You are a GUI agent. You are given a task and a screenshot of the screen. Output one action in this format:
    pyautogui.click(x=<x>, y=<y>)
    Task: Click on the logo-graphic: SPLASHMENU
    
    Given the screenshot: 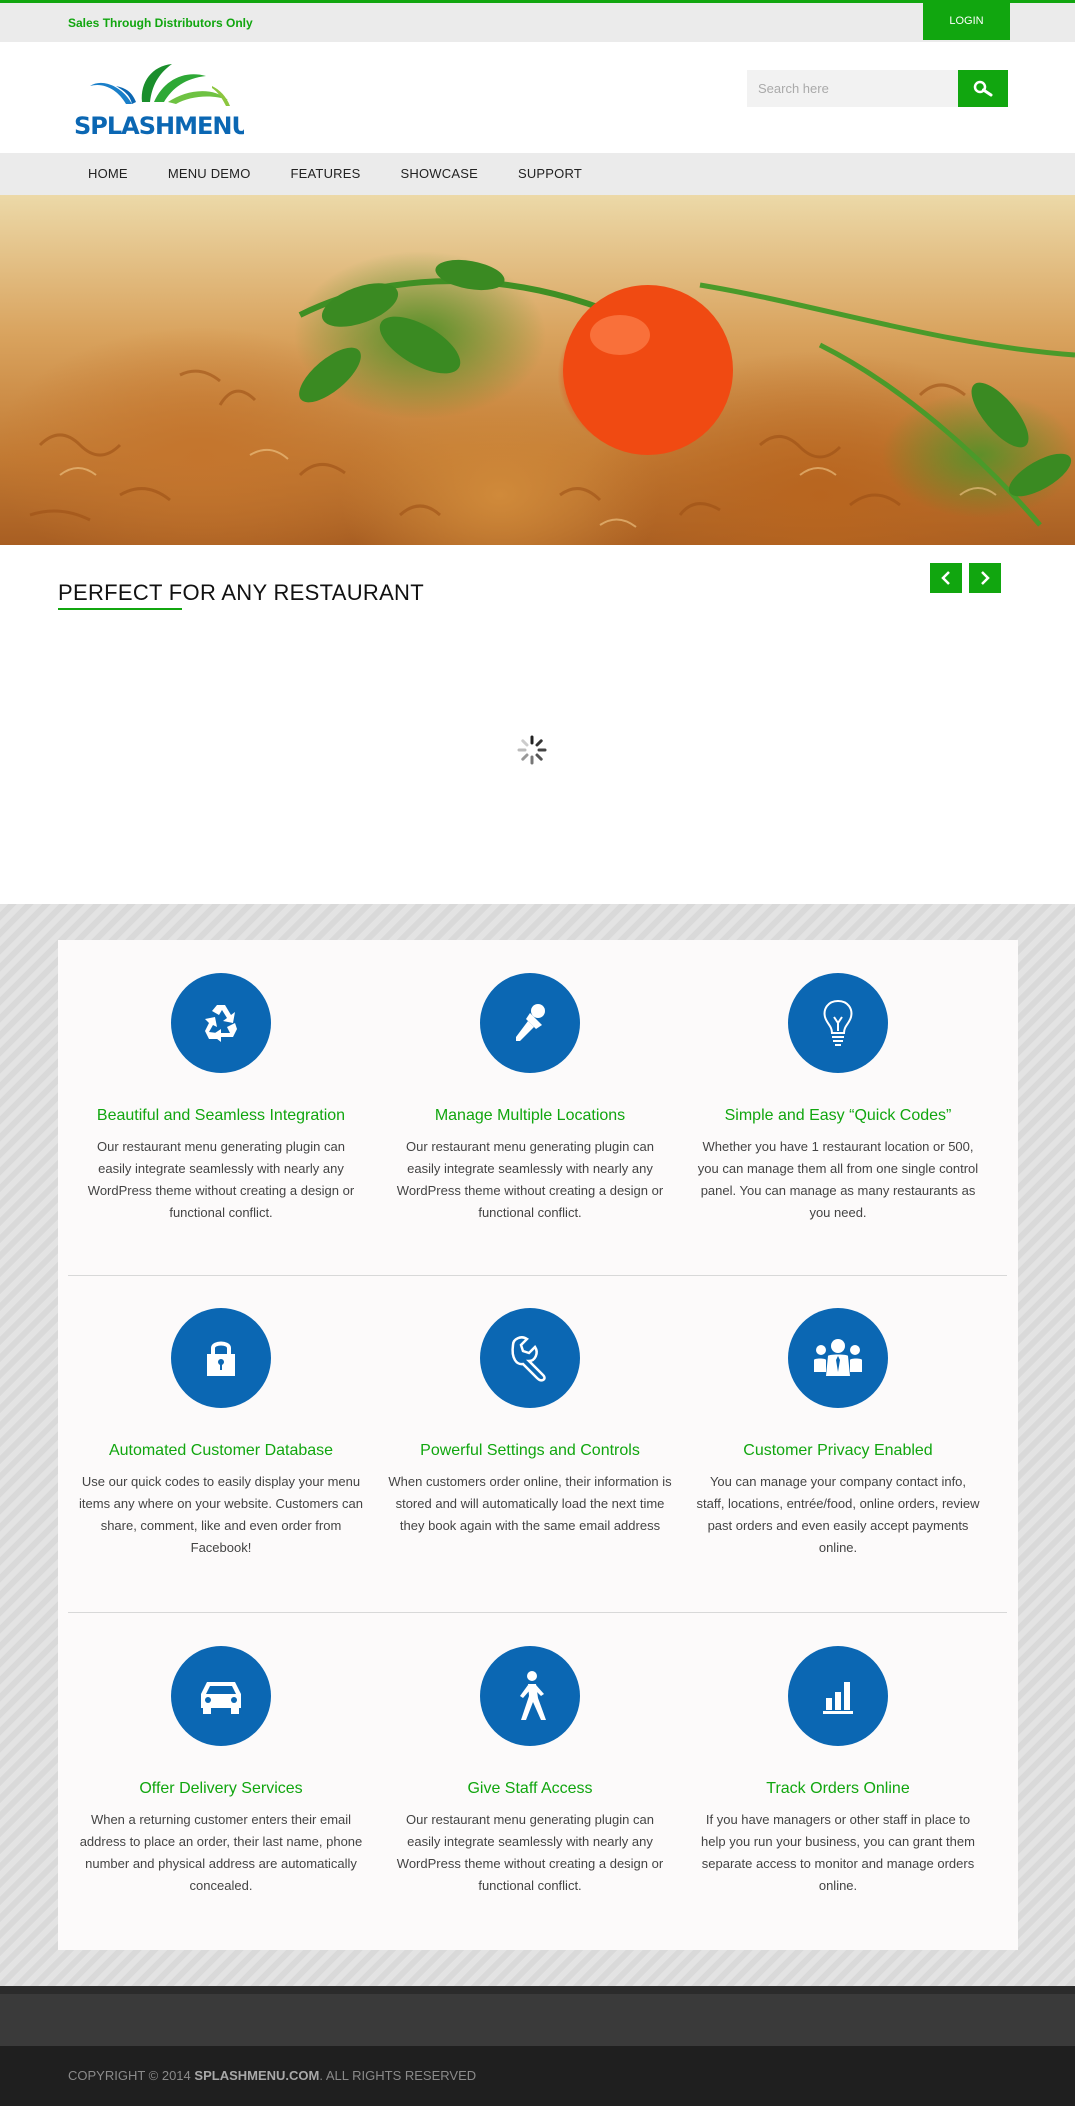 What is the action you would take?
    pyautogui.click(x=162, y=102)
    